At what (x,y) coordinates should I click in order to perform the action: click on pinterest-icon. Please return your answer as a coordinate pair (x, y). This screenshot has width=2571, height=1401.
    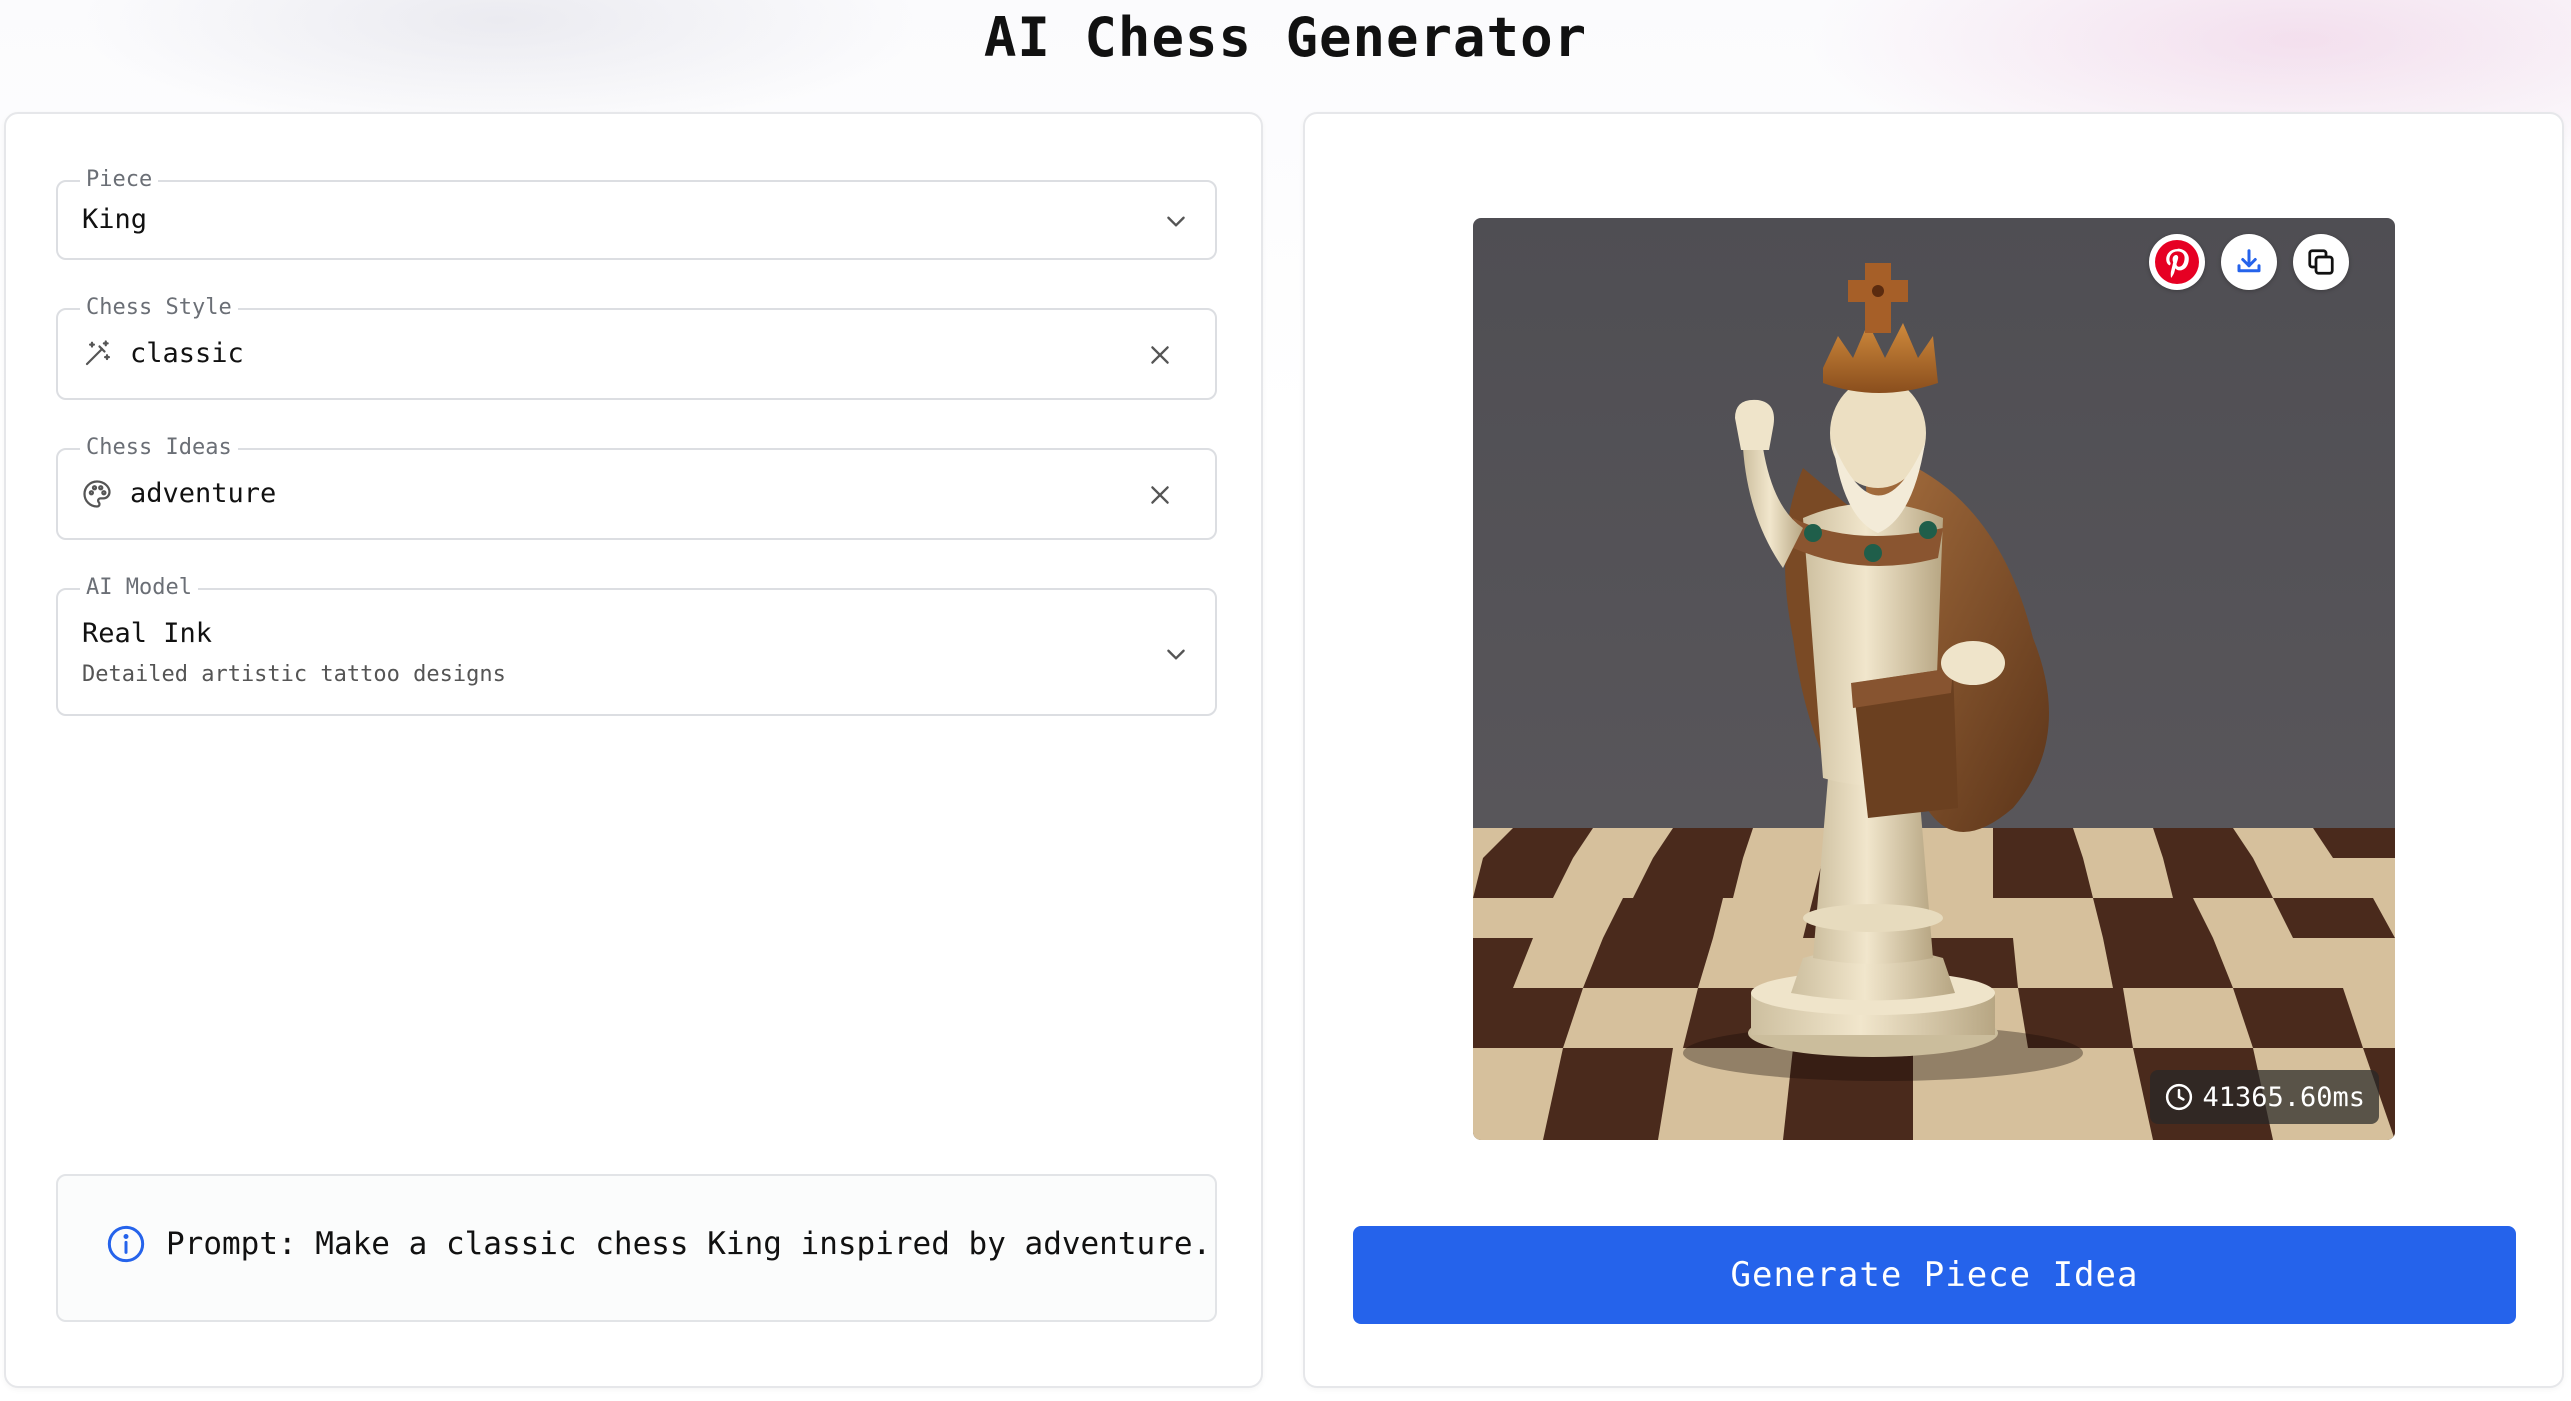
    Looking at the image, I should click on (2177, 262).